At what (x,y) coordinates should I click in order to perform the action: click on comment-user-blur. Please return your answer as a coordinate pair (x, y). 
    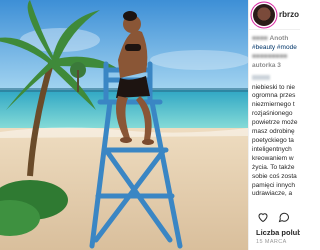
    Looking at the image, I should click on (261, 78).